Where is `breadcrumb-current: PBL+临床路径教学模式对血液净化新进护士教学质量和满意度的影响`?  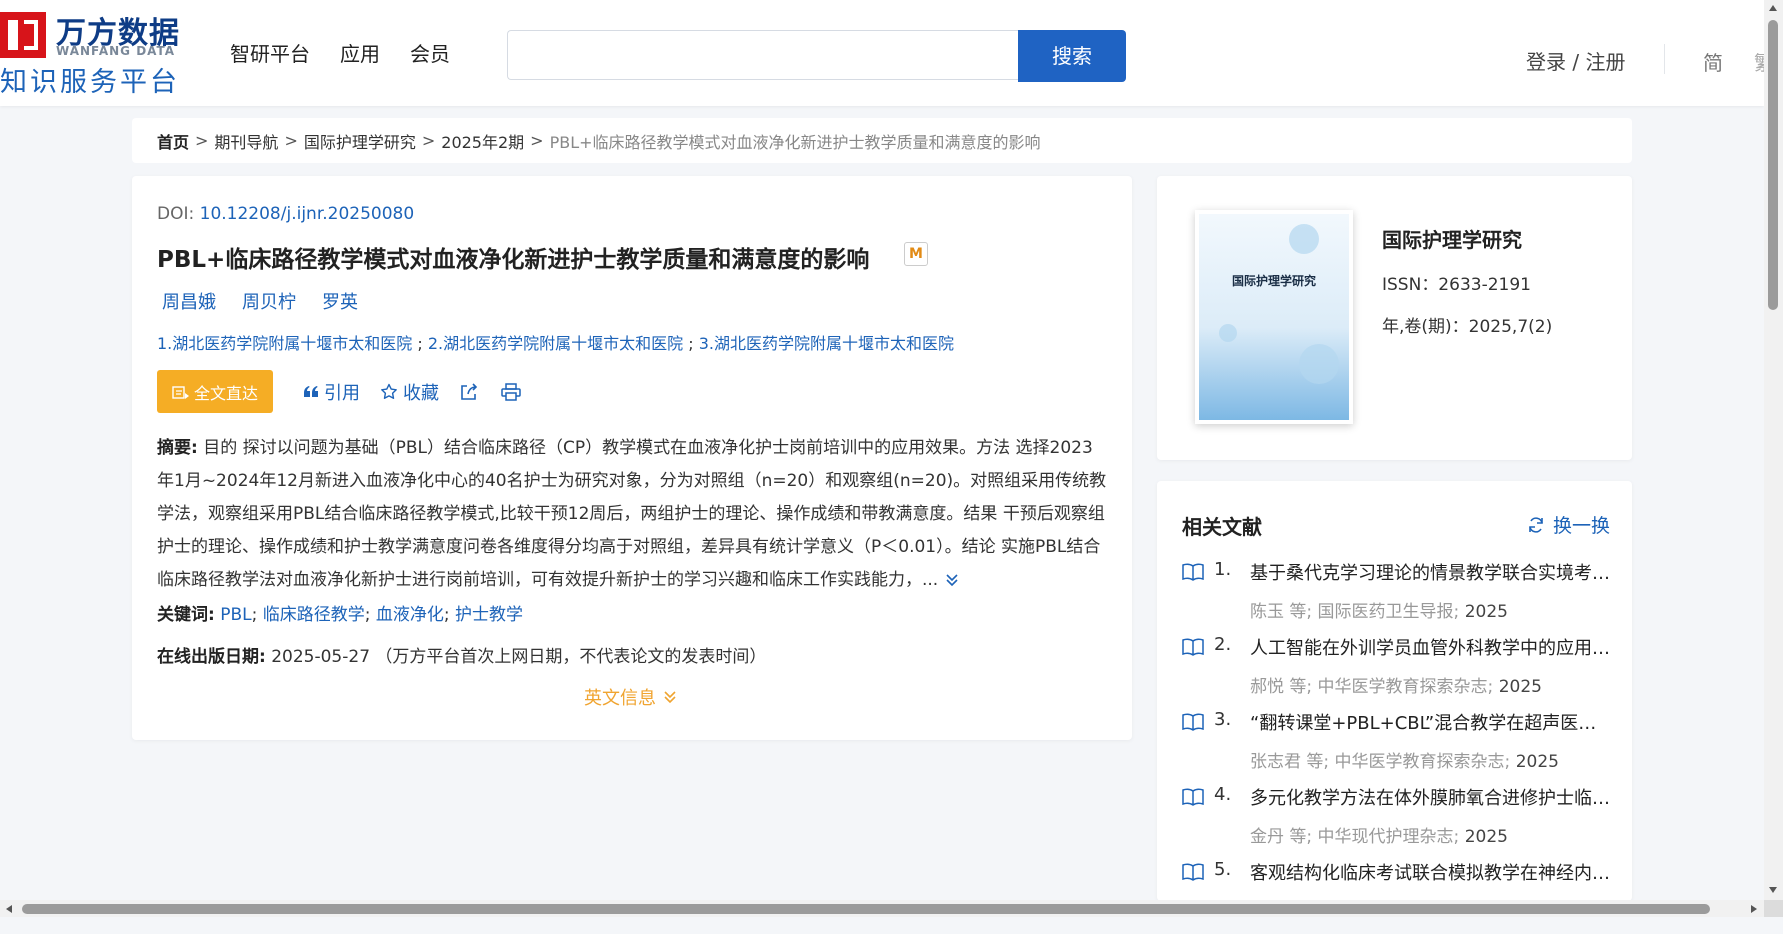
breadcrumb-current: PBL+临床路径教学模式对血液净化新进护士教学质量和满意度的影响 is located at coordinates (795, 142).